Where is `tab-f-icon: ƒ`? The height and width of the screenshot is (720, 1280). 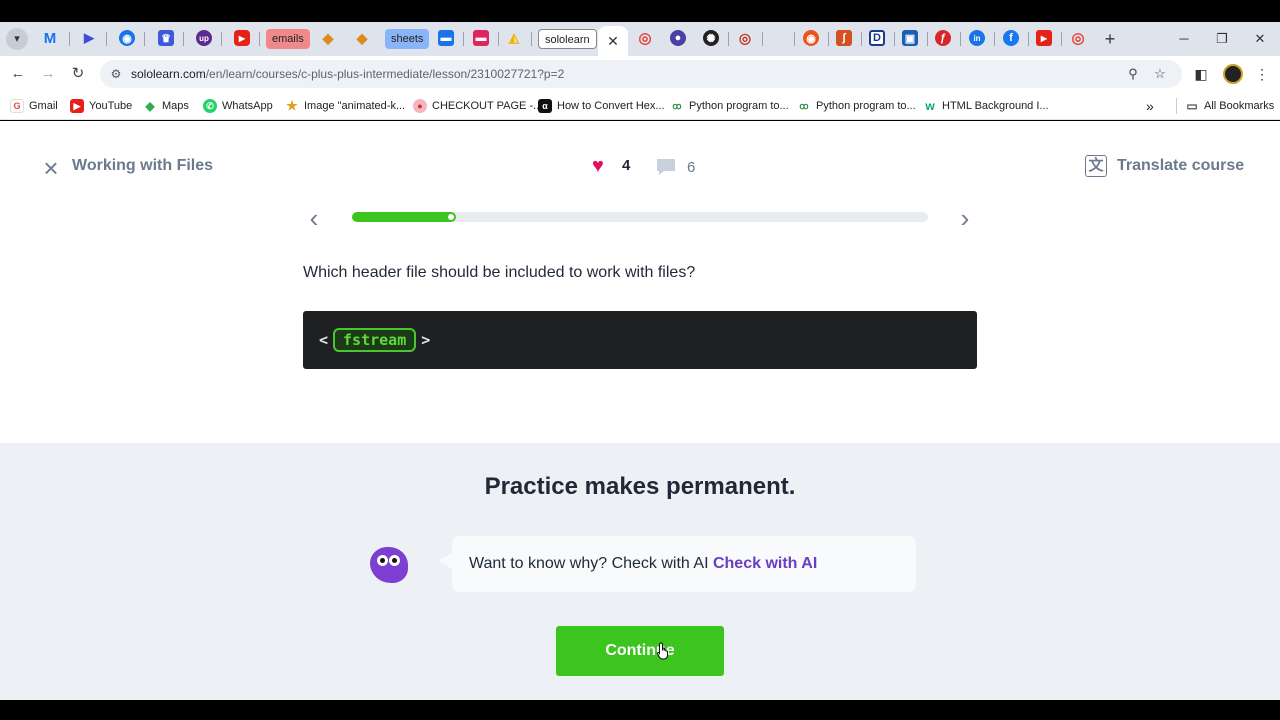 tab-f-icon: ƒ is located at coordinates (943, 38).